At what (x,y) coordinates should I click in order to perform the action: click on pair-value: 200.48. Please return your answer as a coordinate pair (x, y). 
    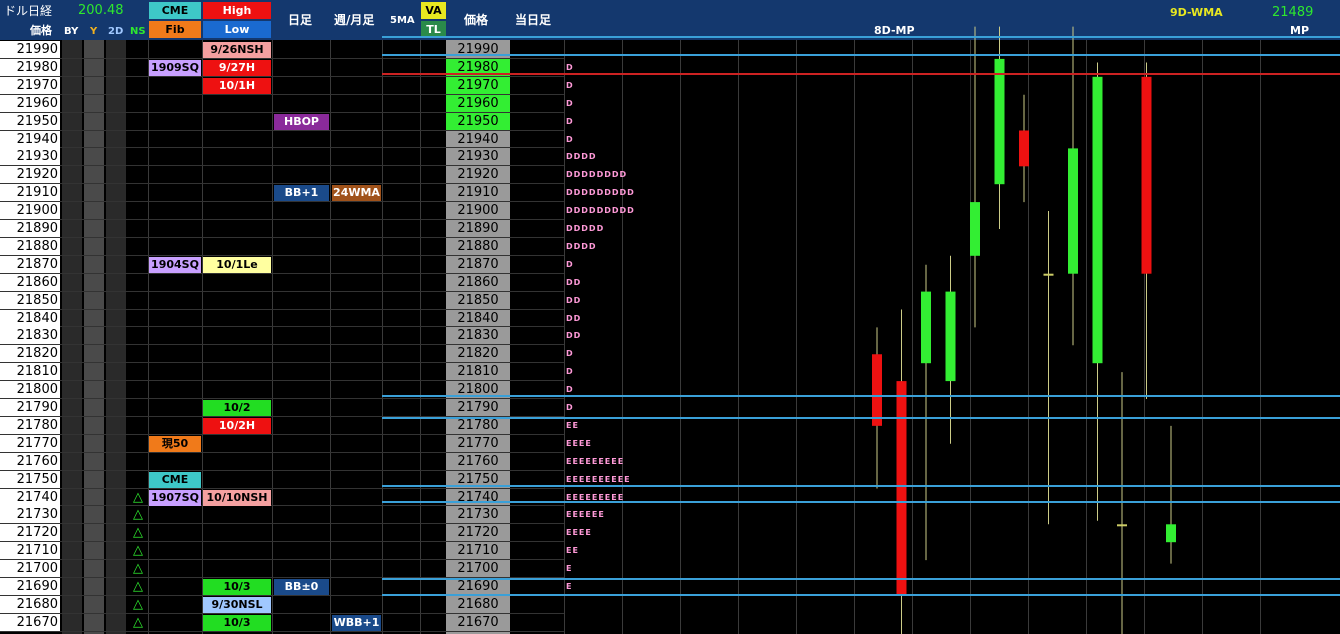
    Looking at the image, I should click on (101, 10).